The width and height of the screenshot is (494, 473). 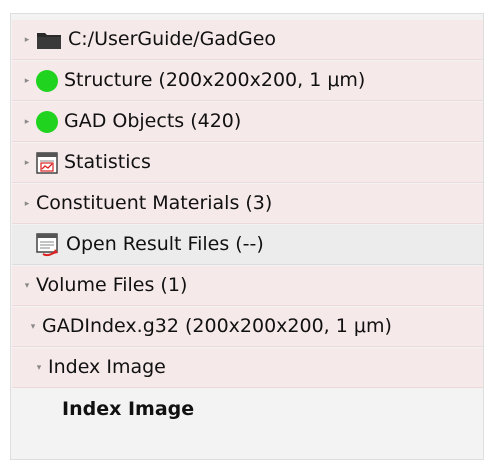 What do you see at coordinates (172, 39) in the screenshot?
I see `tree-item-label: C:/UserGuide/GadGeo` at bounding box center [172, 39].